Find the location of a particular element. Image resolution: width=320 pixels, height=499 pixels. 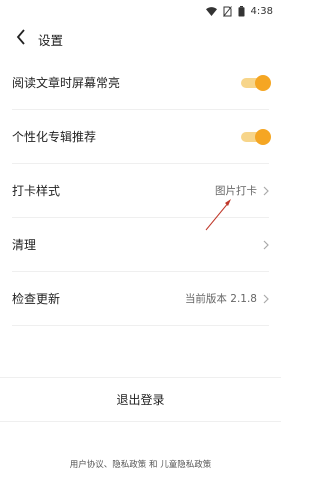

setting-label: 个性化专辑推荐 is located at coordinates (54, 137).